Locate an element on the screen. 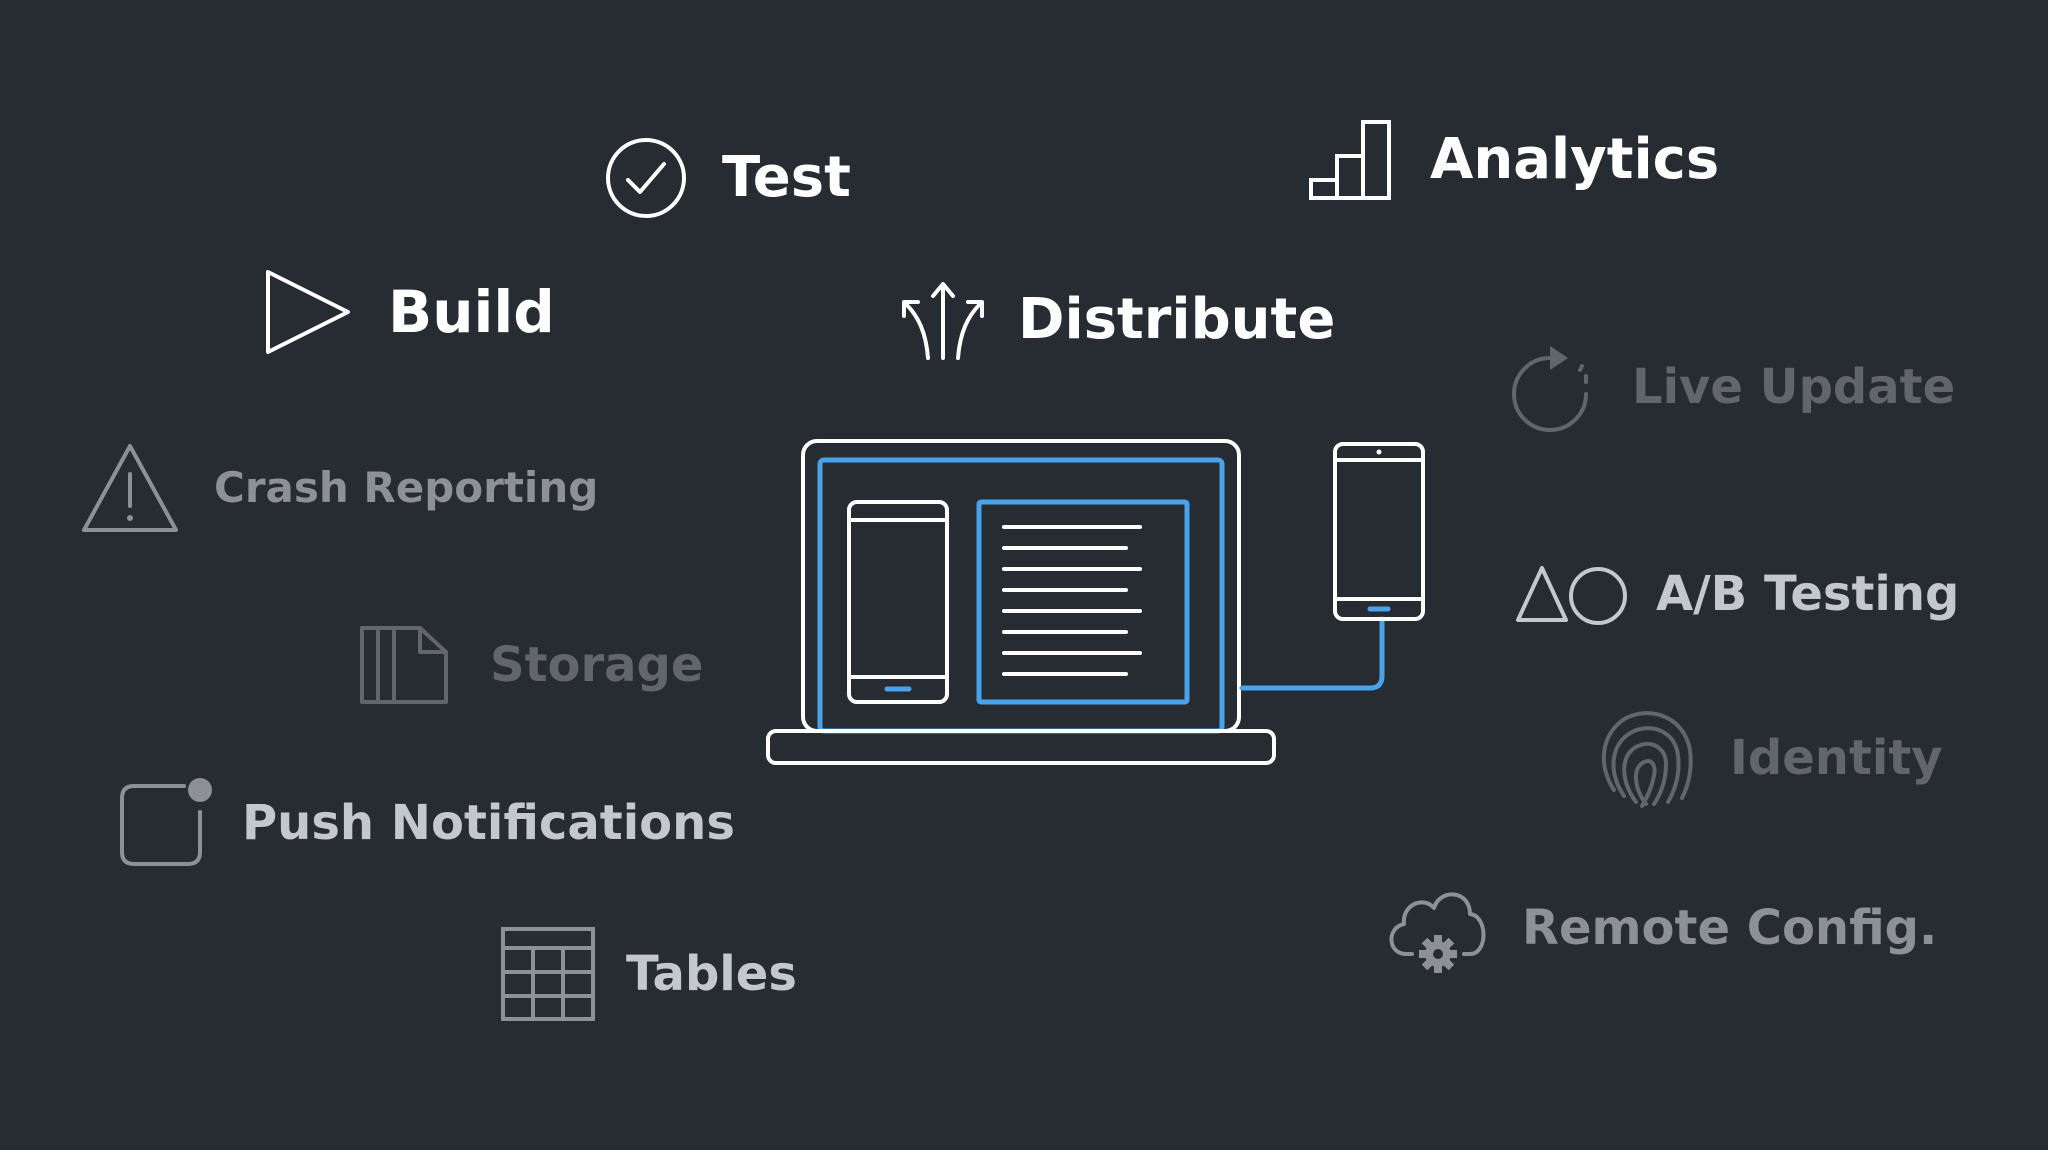  feature-tables-label: Tables is located at coordinates (711, 974).